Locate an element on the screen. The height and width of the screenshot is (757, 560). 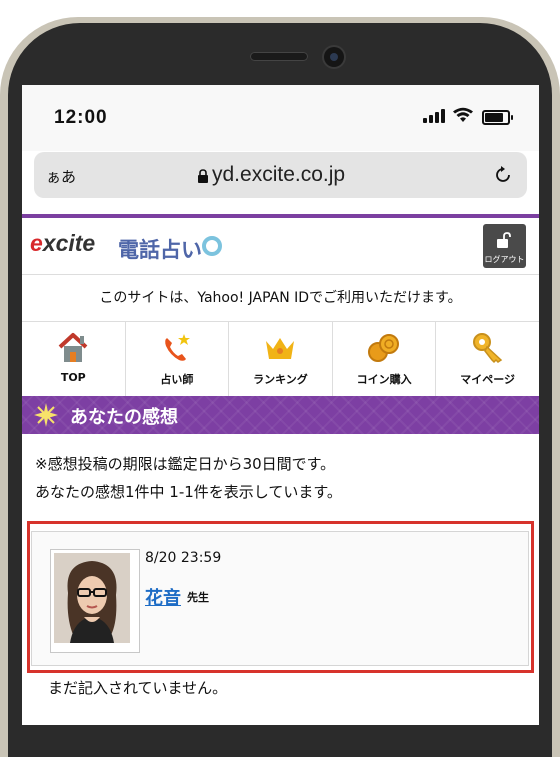
fortune-teller-name-link: 花音 is located at coordinates (163, 597).